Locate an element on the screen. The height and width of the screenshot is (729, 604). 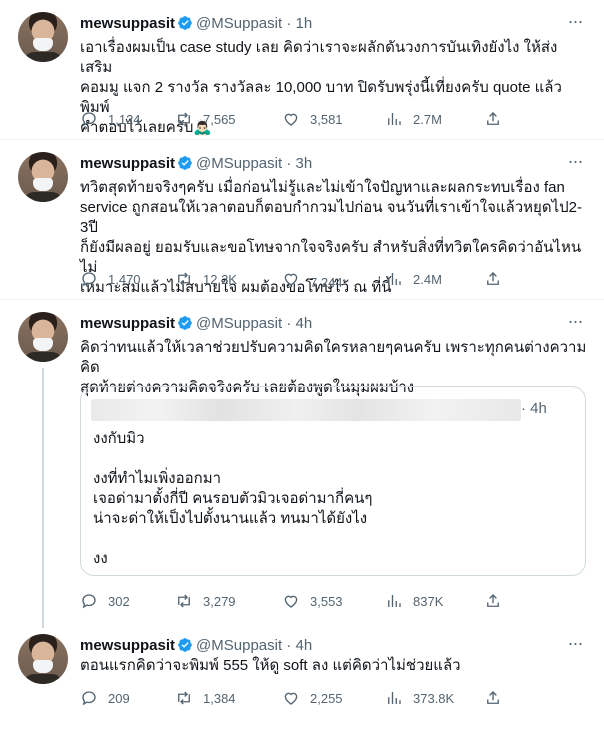
views-button: 2.4M is located at coordinates (413, 279).